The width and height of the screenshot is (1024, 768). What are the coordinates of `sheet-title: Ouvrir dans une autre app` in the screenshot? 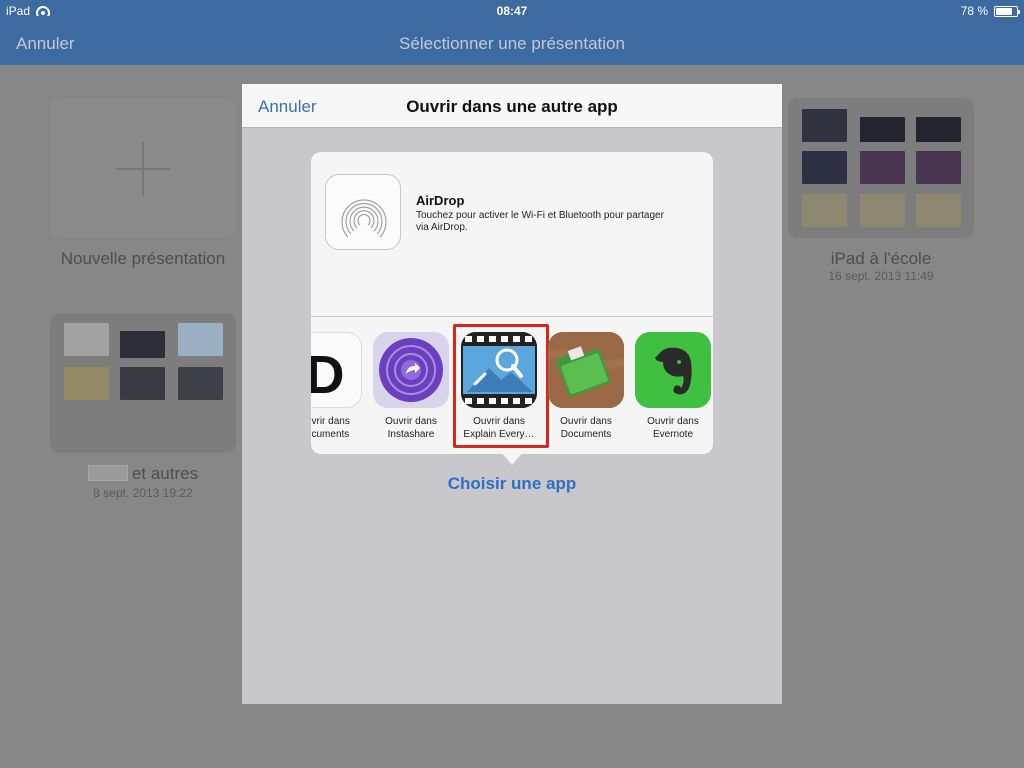 It's located at (512, 106).